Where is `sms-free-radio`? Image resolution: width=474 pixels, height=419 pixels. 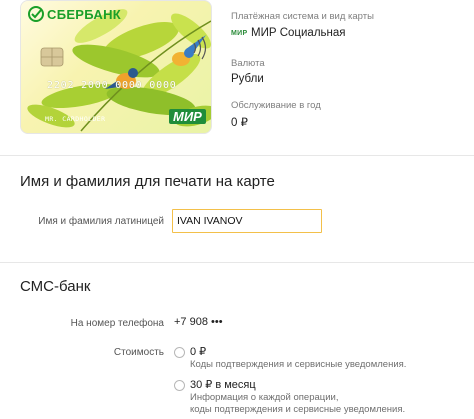 sms-free-radio is located at coordinates (179, 352).